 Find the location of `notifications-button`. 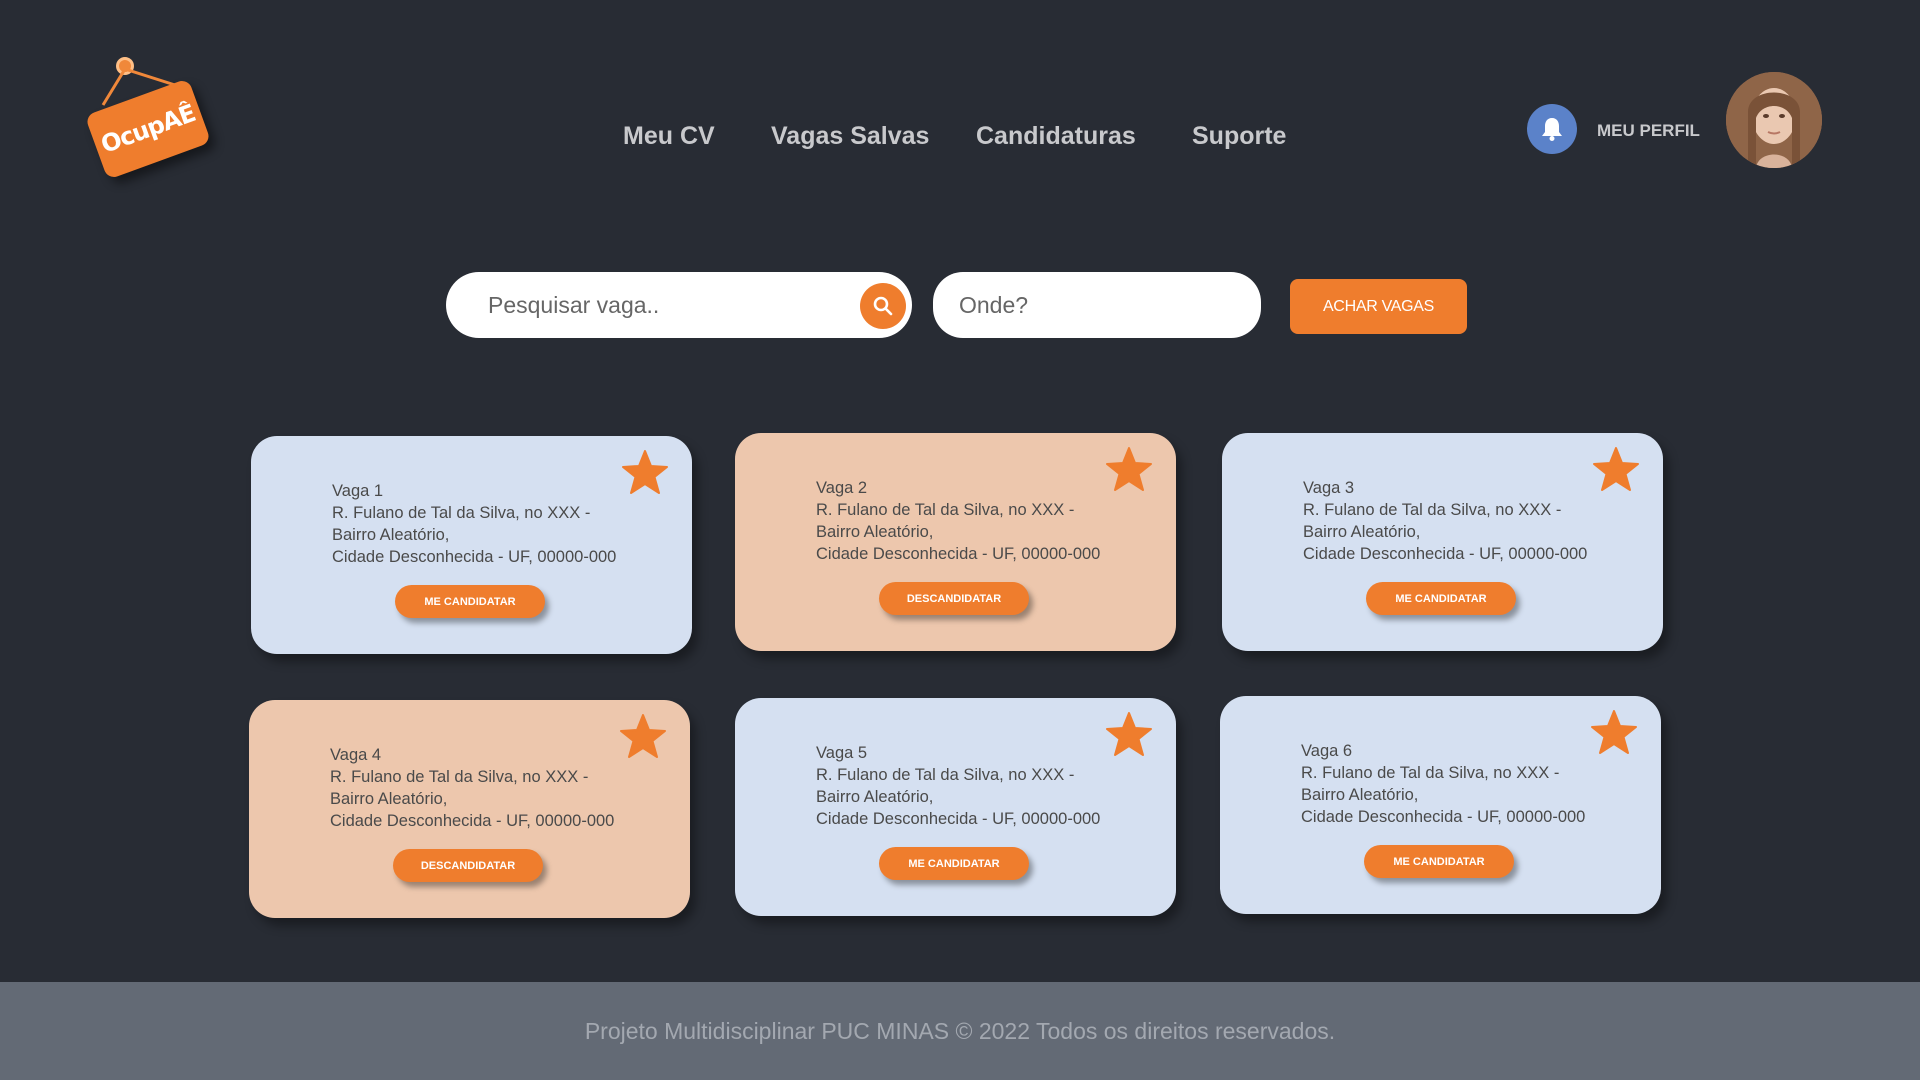

notifications-button is located at coordinates (1552, 129).